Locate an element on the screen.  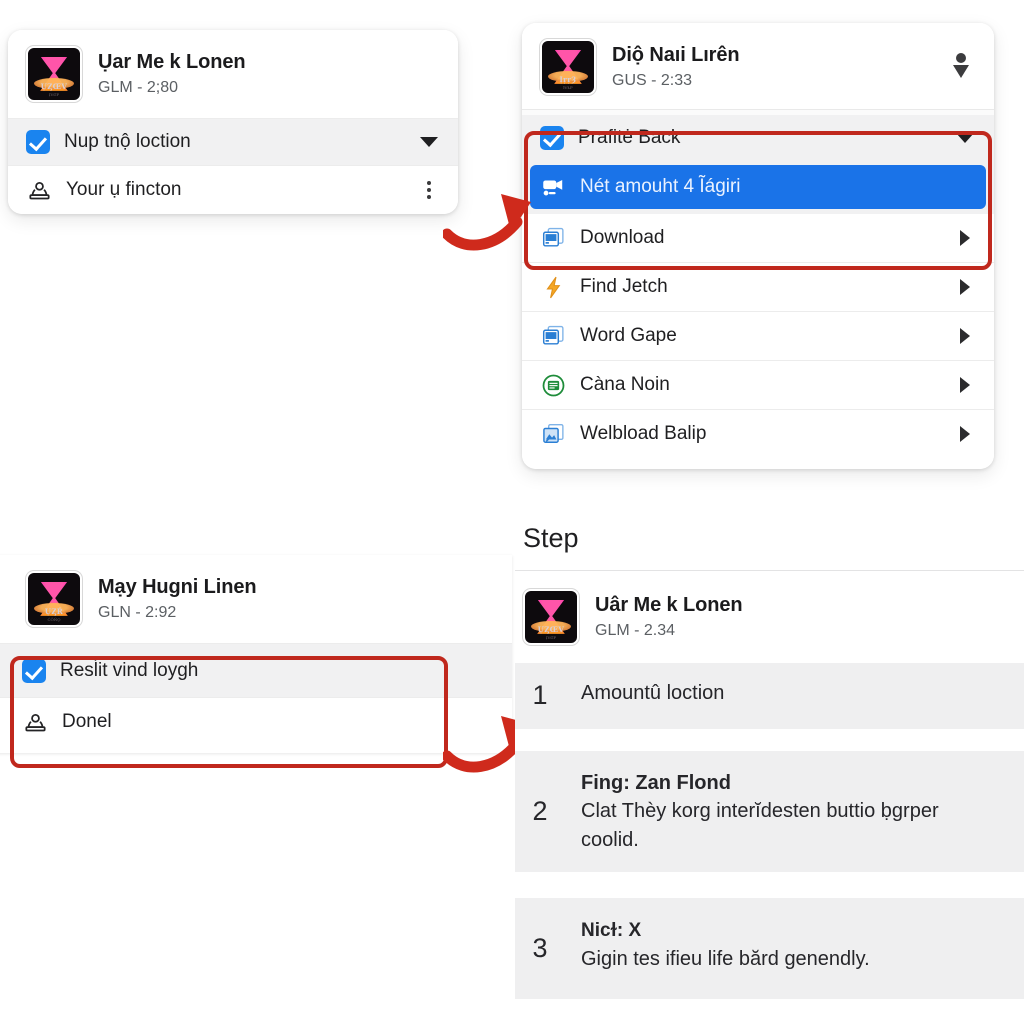
menu-item-net-amouht-selected: Nét amouht 4 Ĩágiri is located at coordinates (758, 187).